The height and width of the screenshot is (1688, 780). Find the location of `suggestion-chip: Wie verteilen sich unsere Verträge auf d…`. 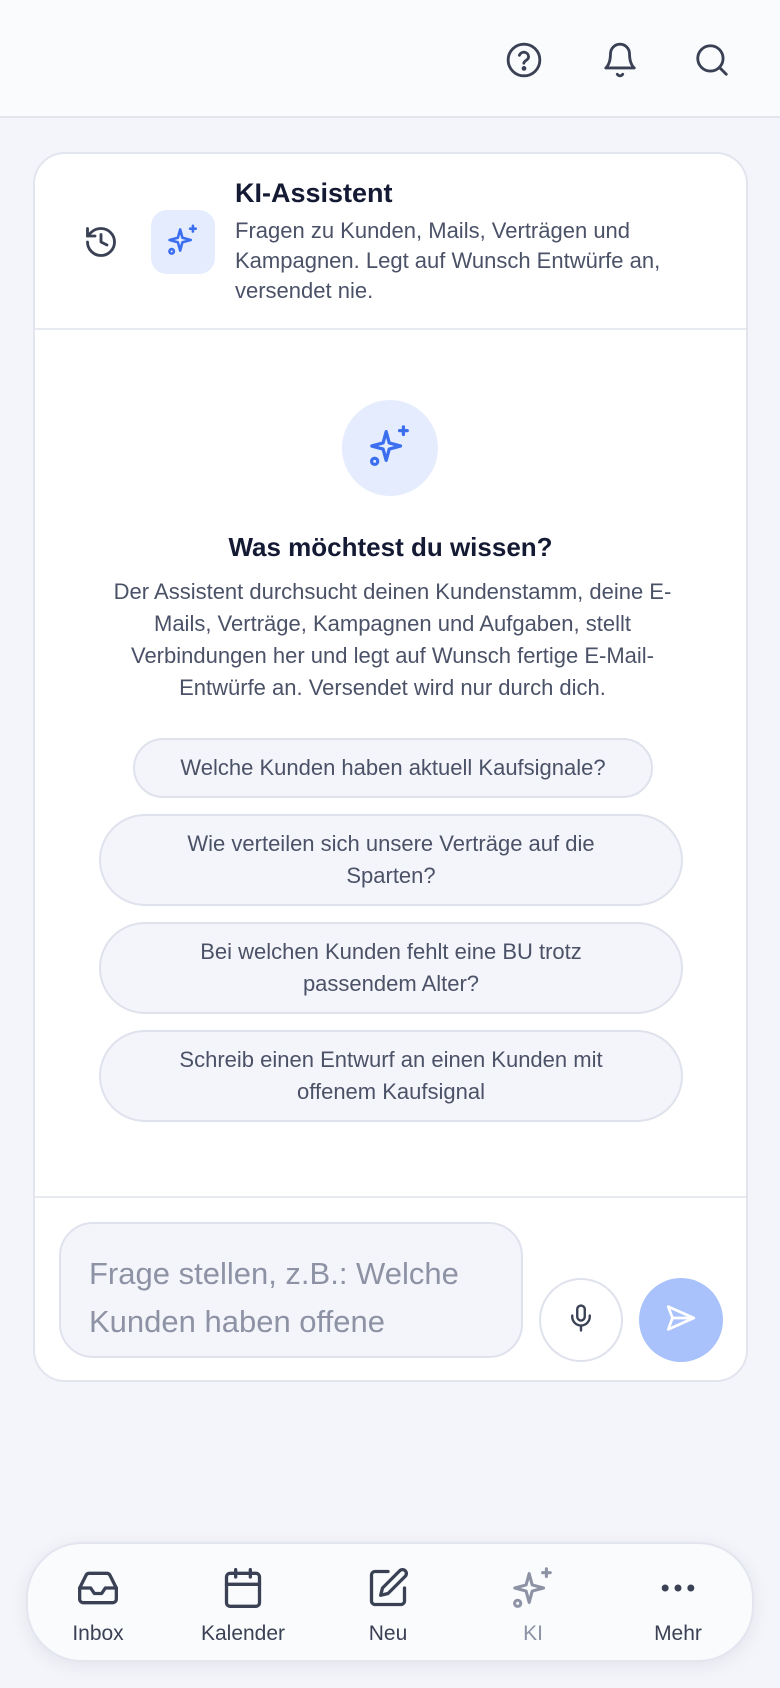

suggestion-chip: Wie verteilen sich unsere Verträge auf d… is located at coordinates (391, 860).